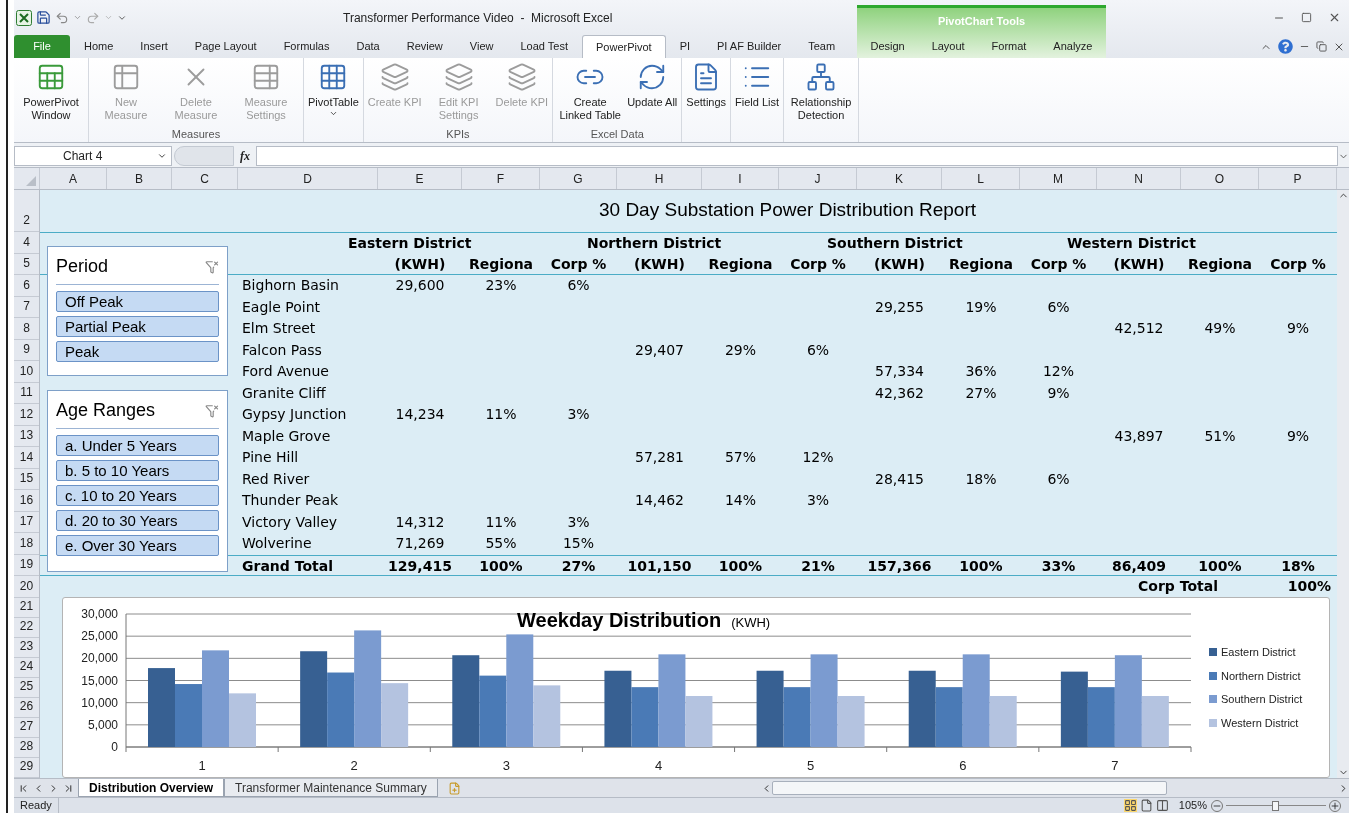 The image size is (1349, 813). I want to click on ribbon-button: Update All, so click(652, 85).